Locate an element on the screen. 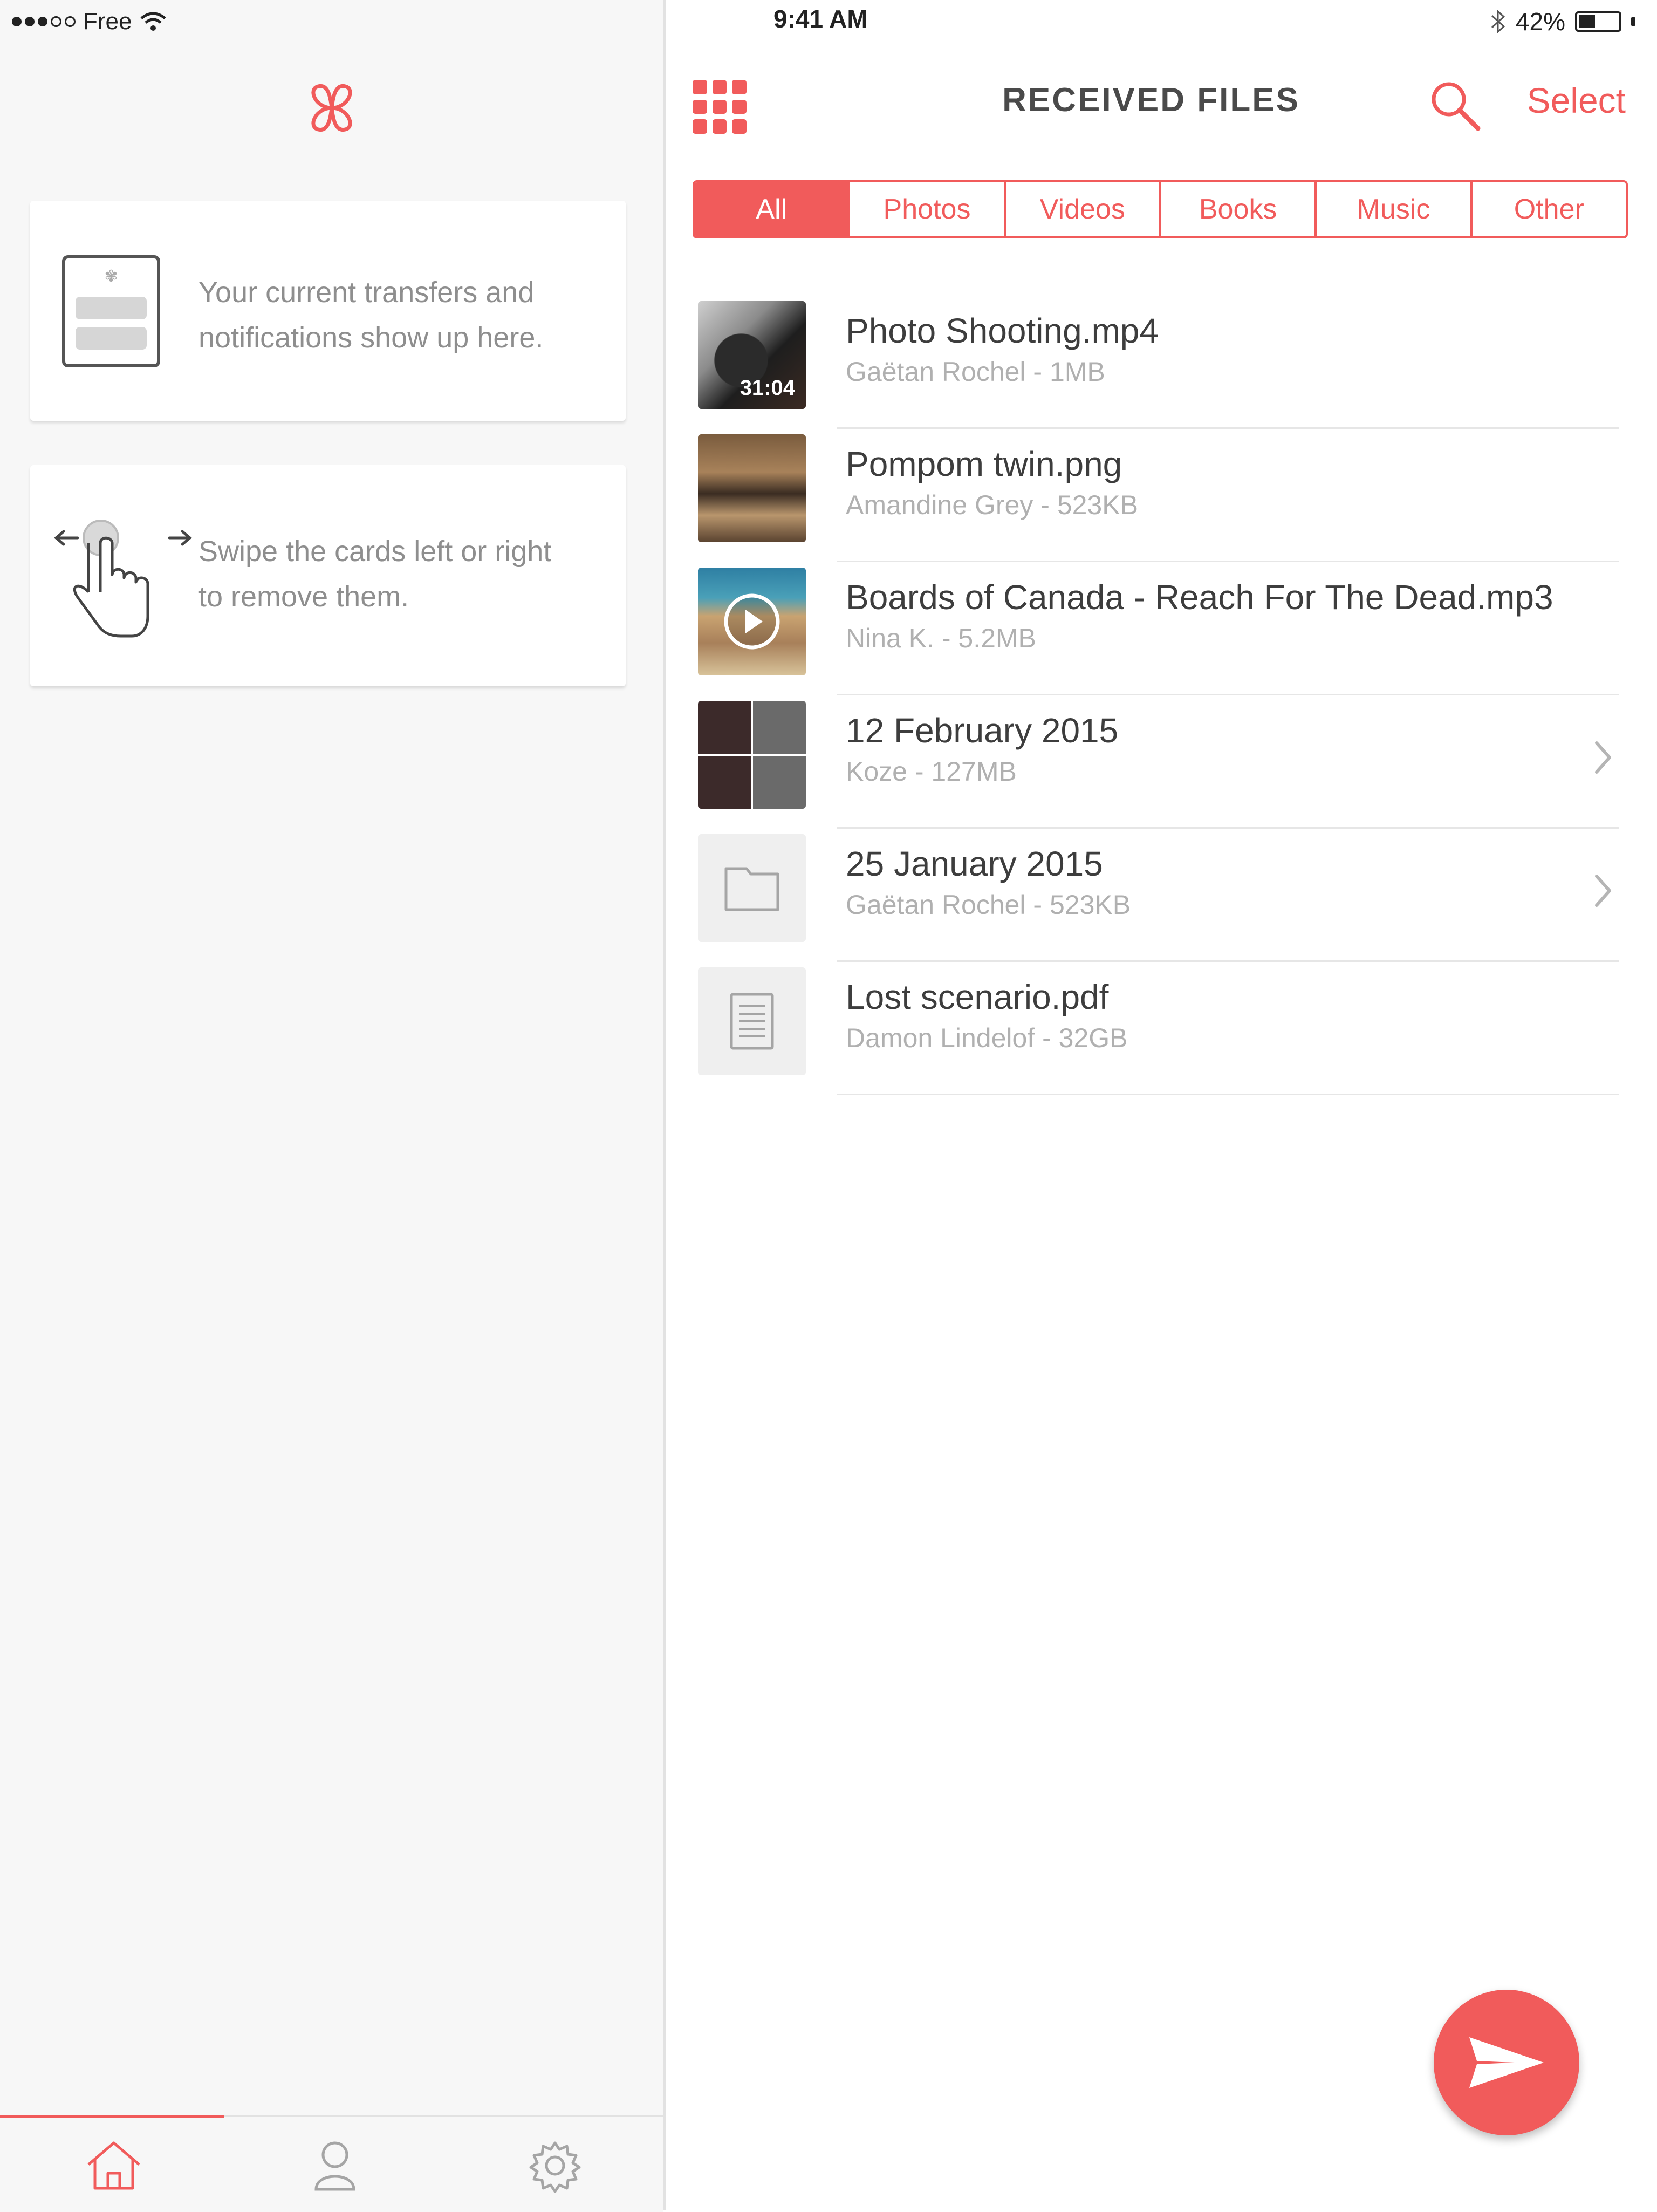  battery-percent: 42% is located at coordinates (1540, 22).